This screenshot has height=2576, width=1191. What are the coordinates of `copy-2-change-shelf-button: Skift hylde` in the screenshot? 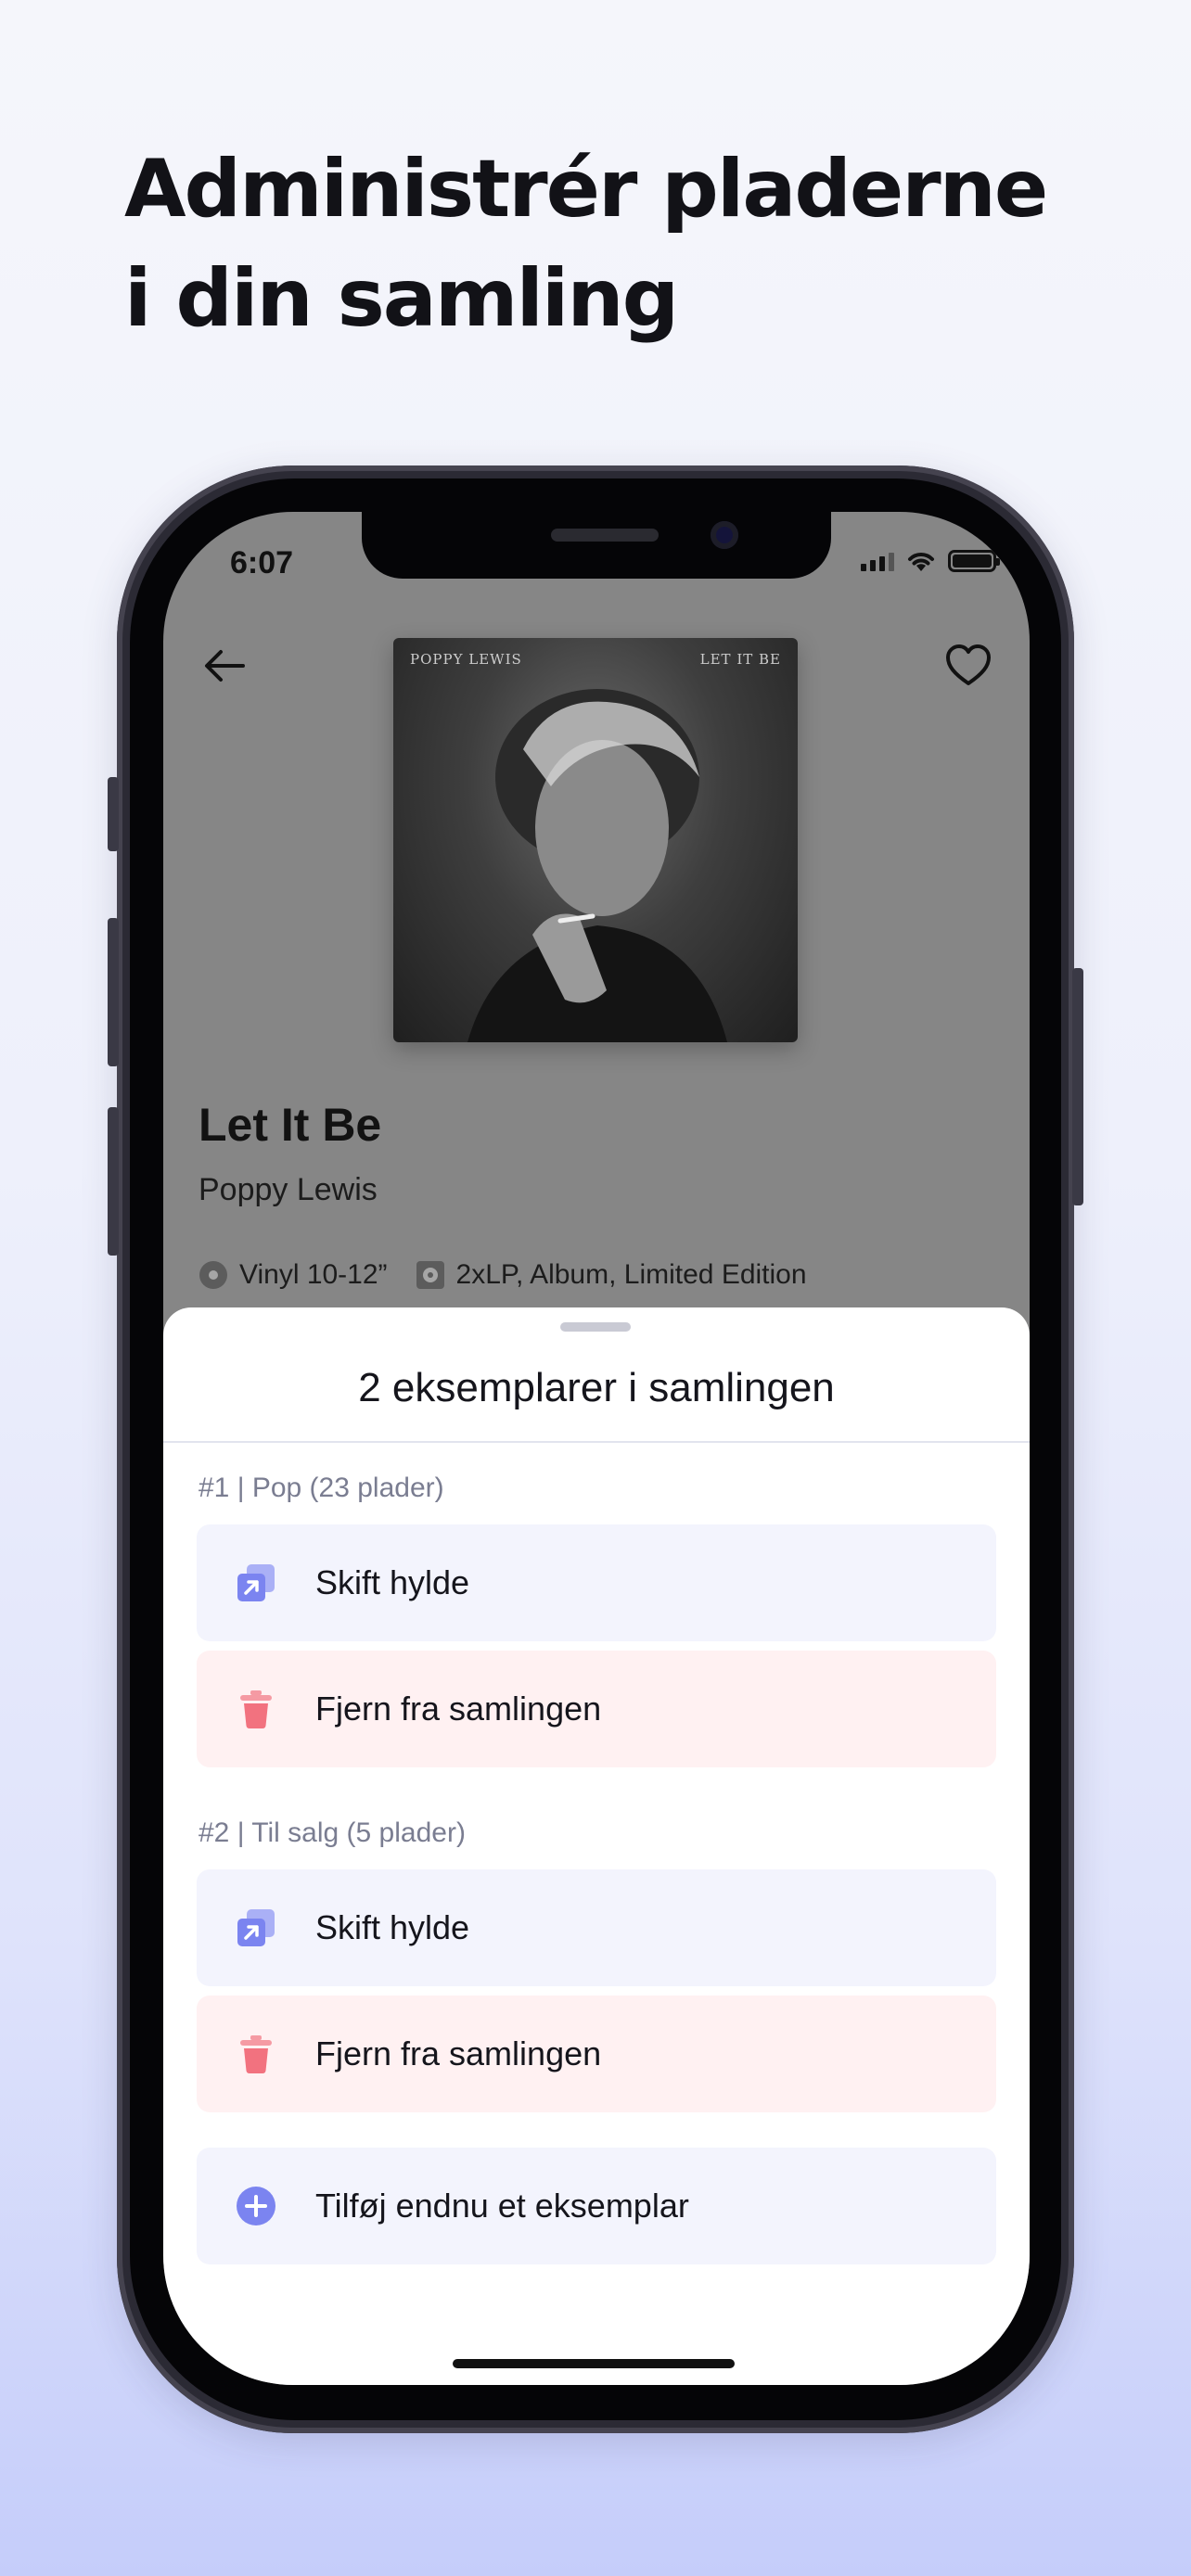 It's located at (597, 1927).